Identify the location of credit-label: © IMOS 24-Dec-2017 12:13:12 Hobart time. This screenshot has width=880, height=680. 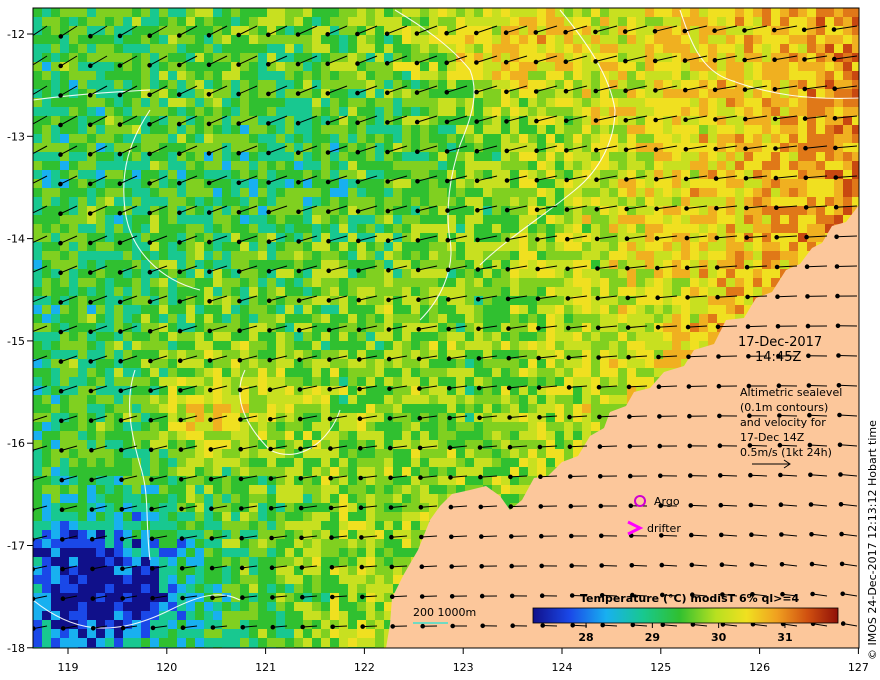
(872, 540).